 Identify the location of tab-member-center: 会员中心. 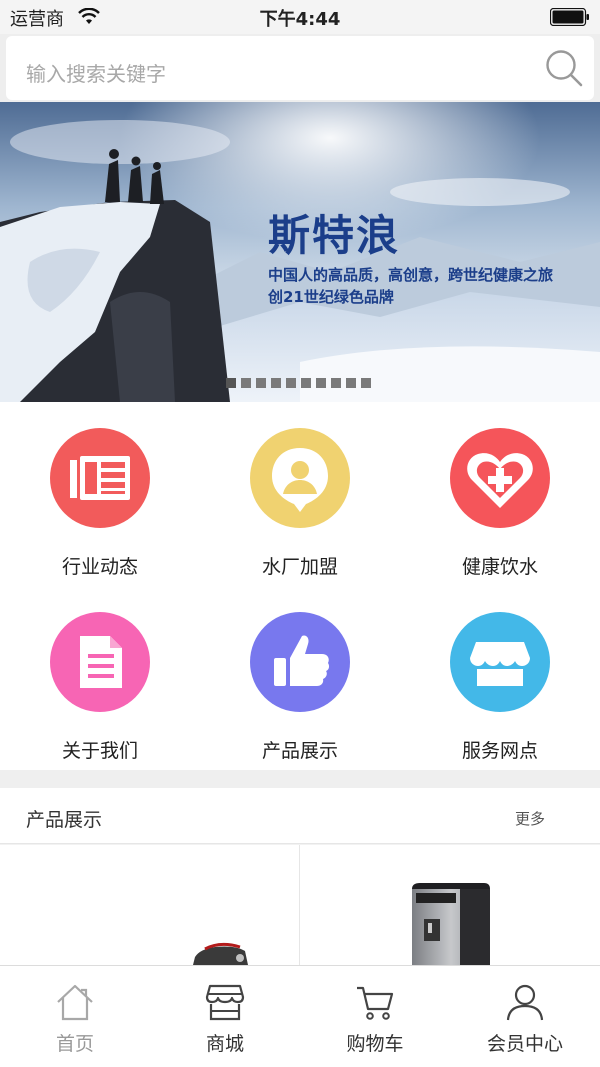
(525, 1016).